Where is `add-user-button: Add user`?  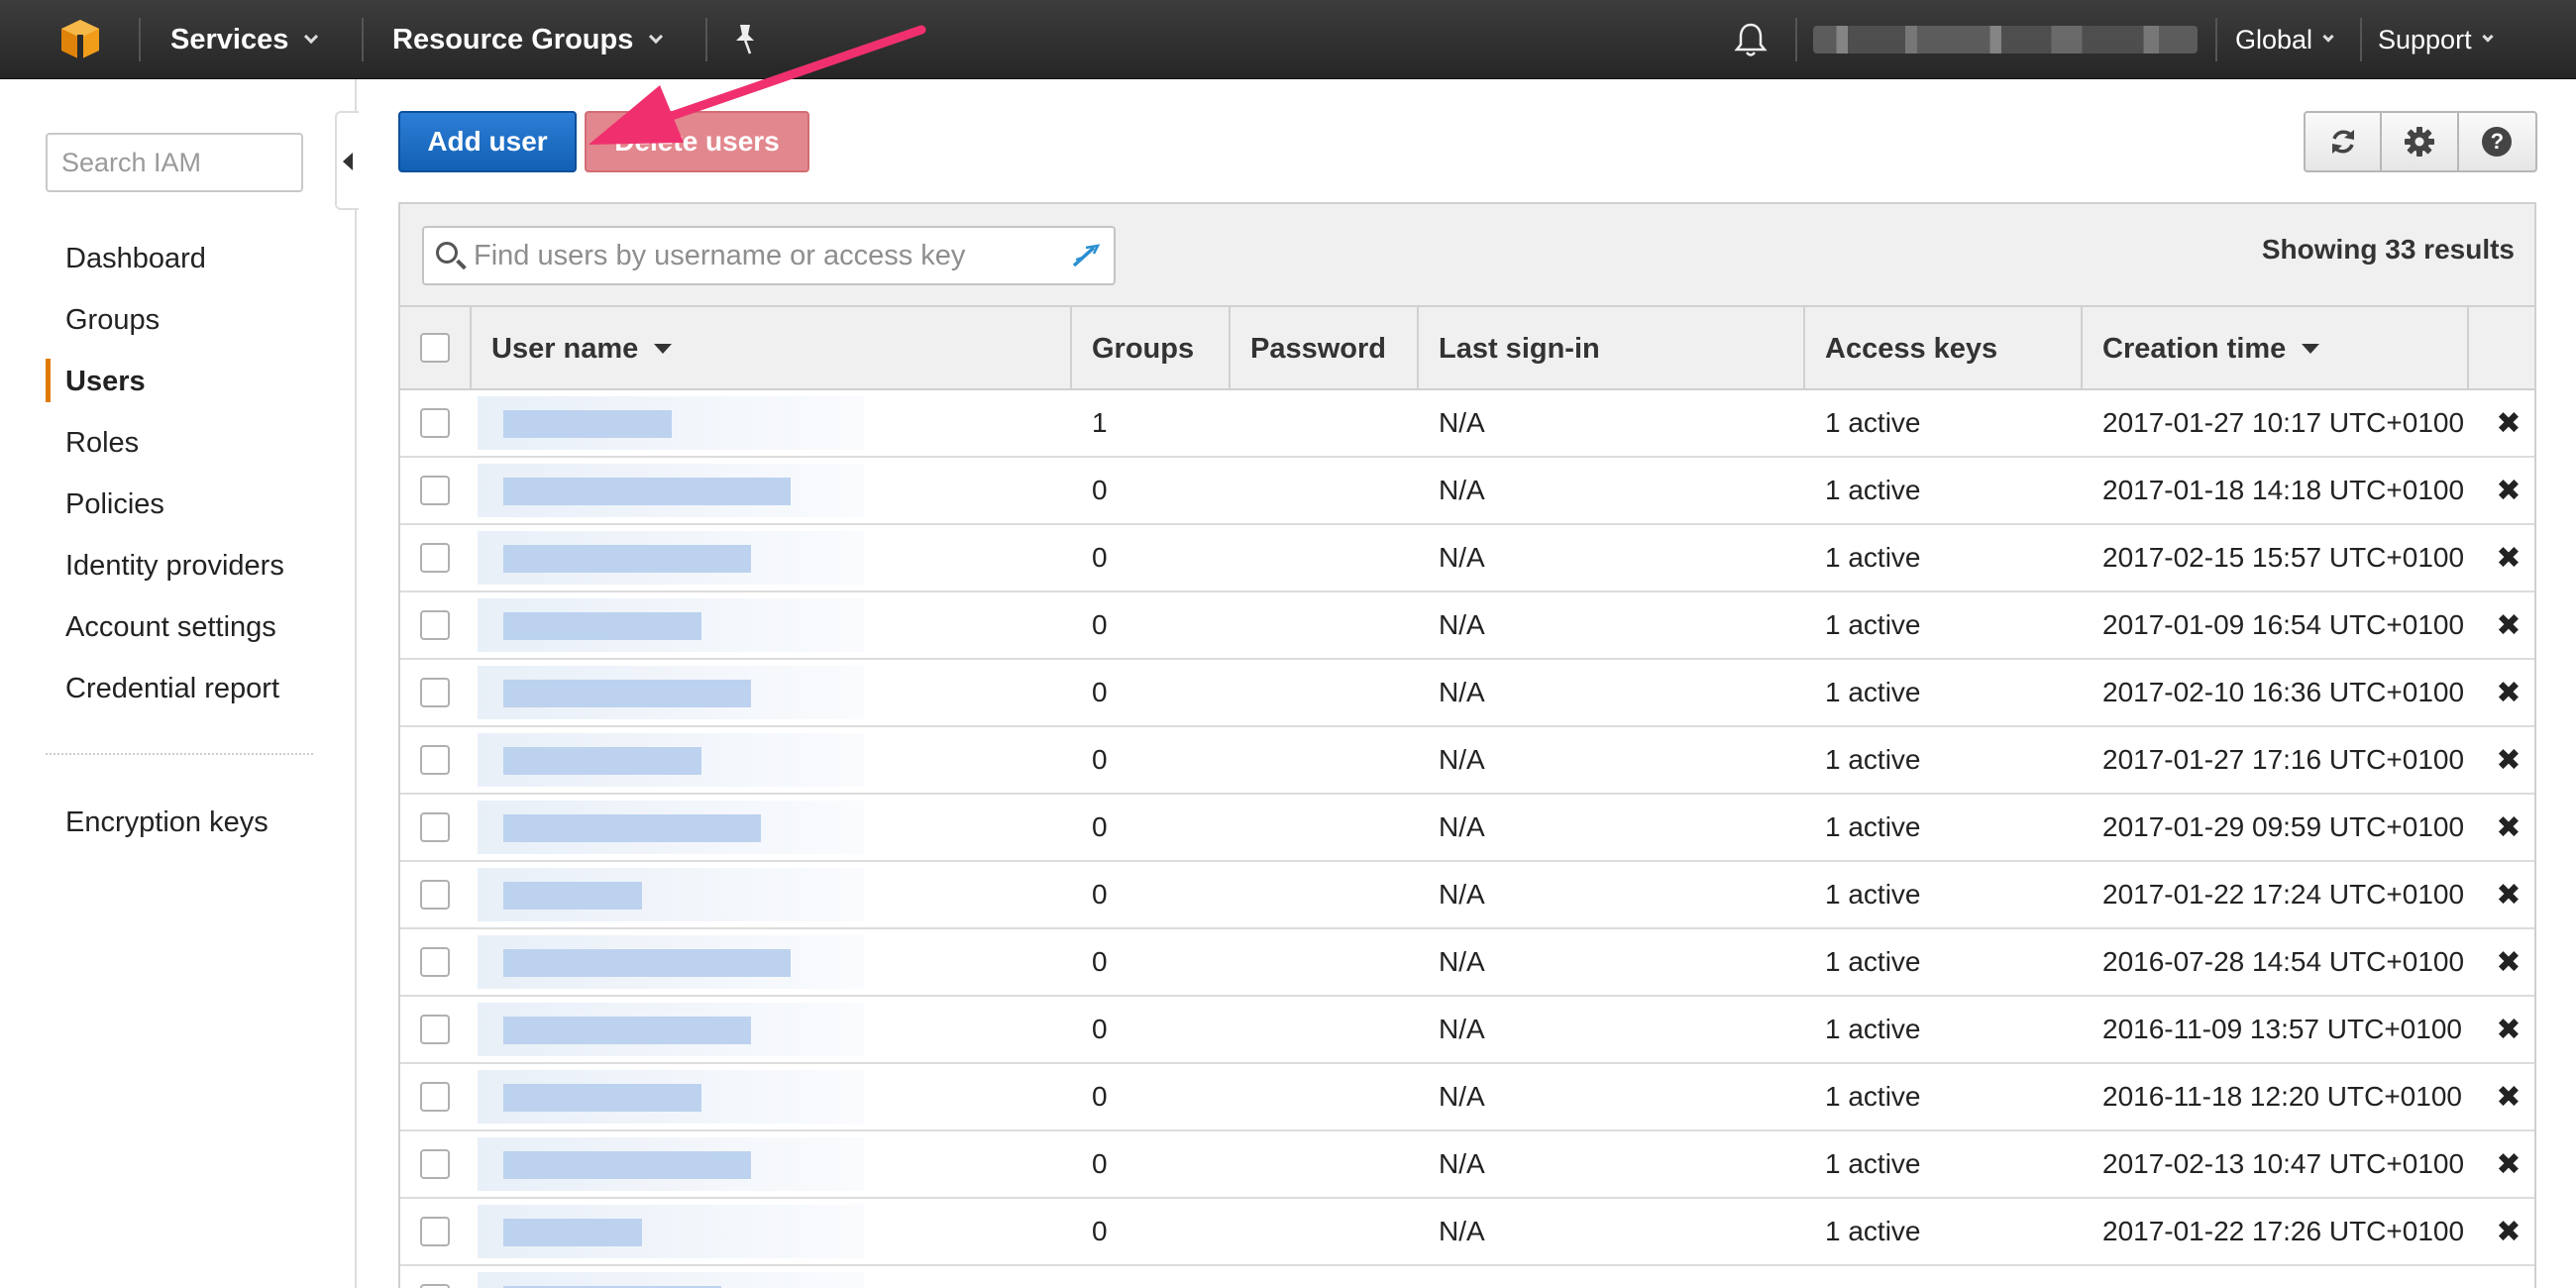 add-user-button: Add user is located at coordinates (487, 141).